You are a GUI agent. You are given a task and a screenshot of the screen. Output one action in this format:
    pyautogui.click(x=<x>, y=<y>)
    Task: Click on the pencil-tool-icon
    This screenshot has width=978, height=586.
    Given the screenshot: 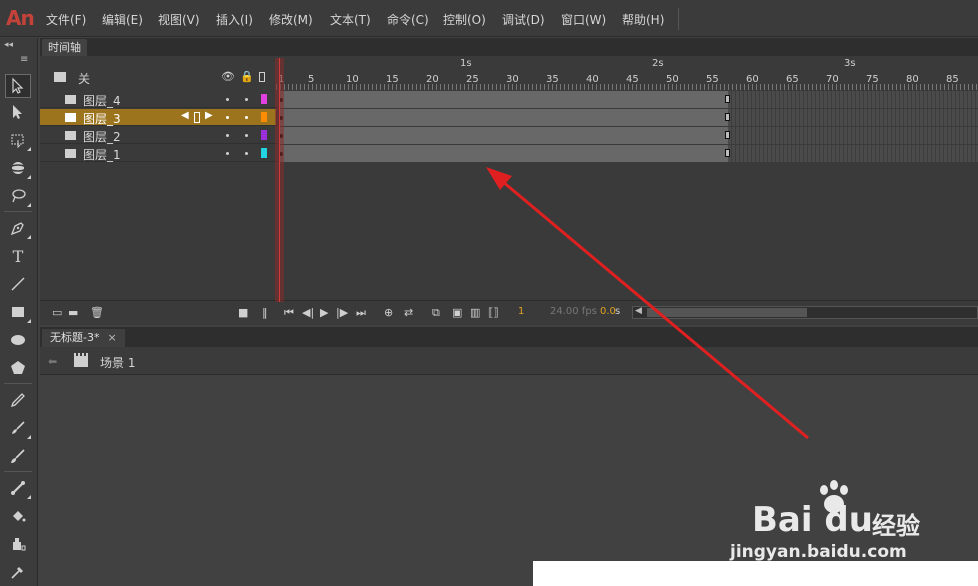 What is the action you would take?
    pyautogui.click(x=18, y=400)
    